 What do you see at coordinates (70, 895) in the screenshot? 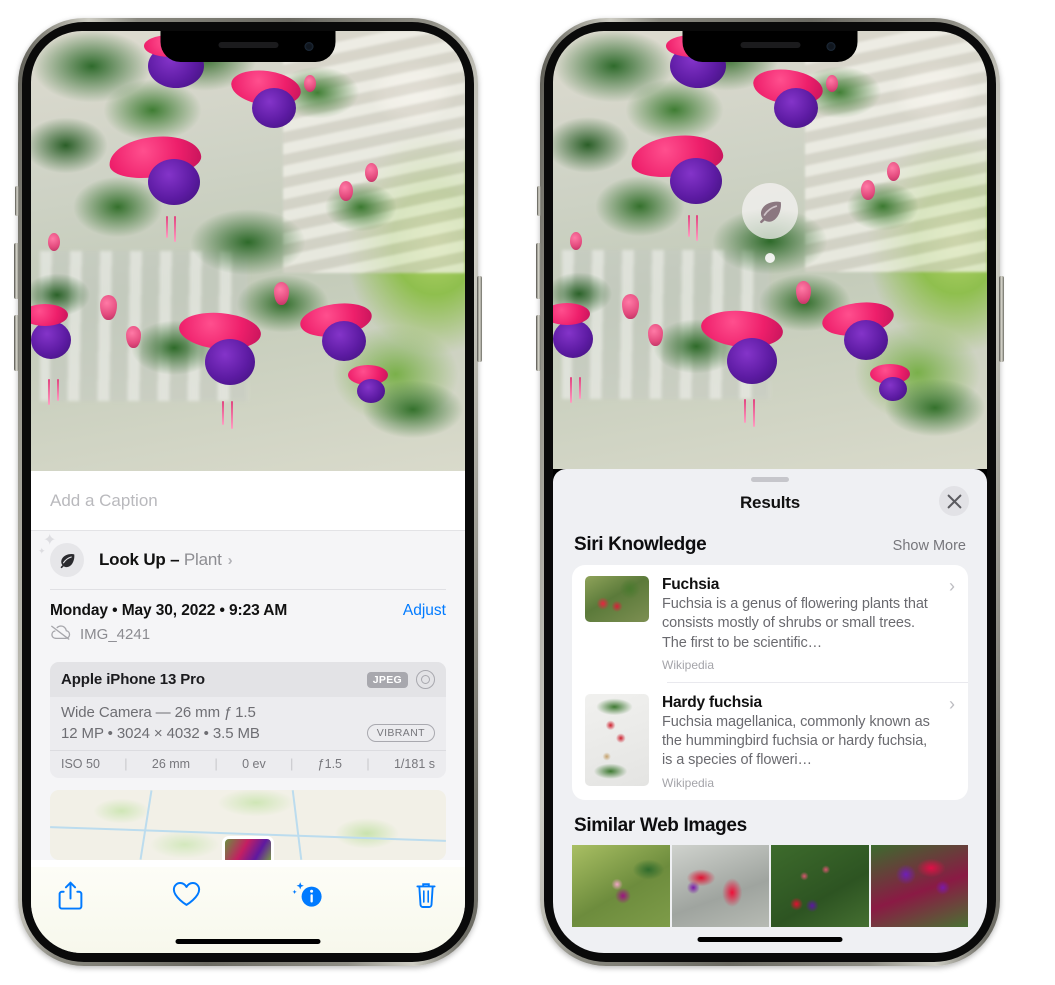
I see `share-icon` at bounding box center [70, 895].